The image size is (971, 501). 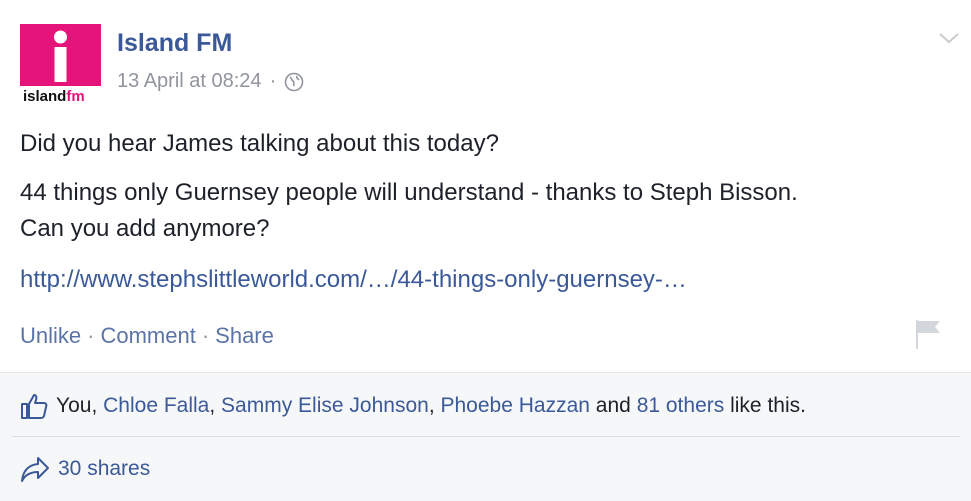 I want to click on liker-link: Phoebe Hazzan, so click(x=515, y=406).